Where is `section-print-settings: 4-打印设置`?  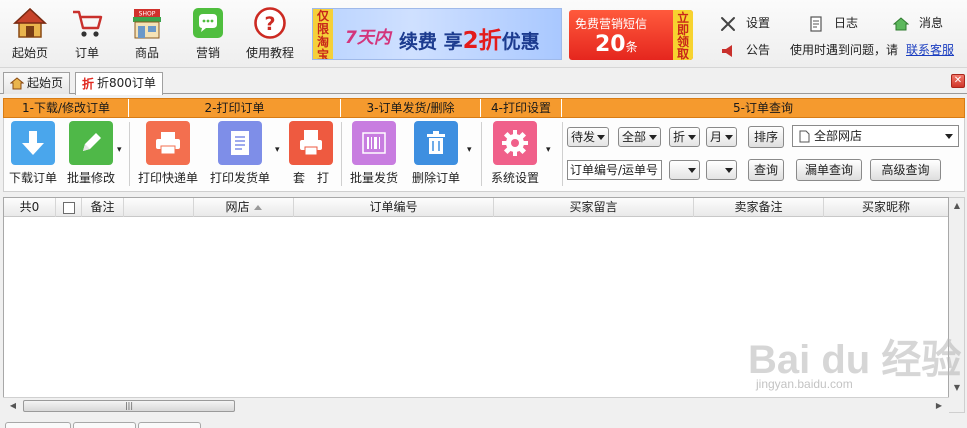 section-print-settings: 4-打印设置 is located at coordinates (521, 108).